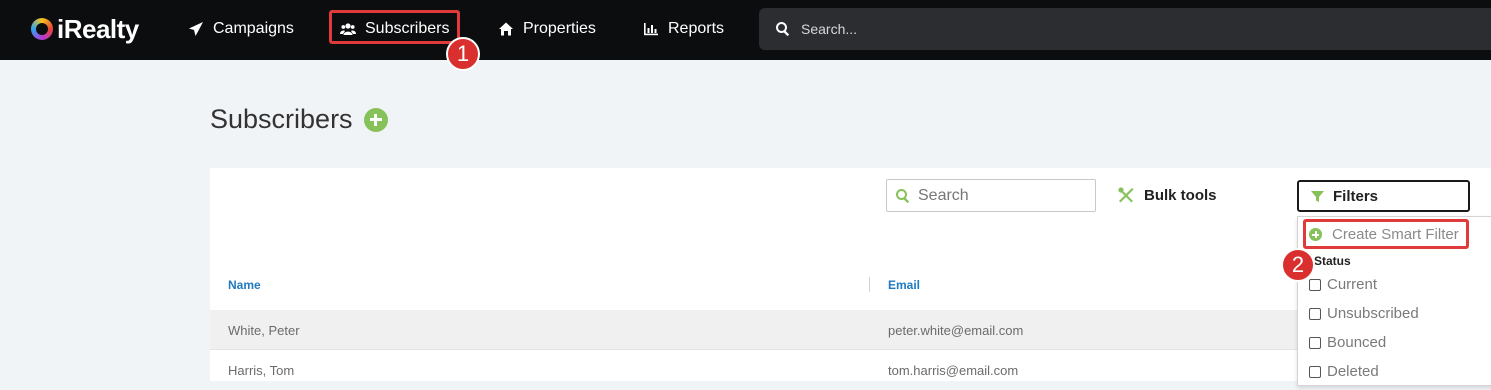 The width and height of the screenshot is (1491, 390). Describe the element at coordinates (375, 119) in the screenshot. I see `add-subscriber-icon` at that location.